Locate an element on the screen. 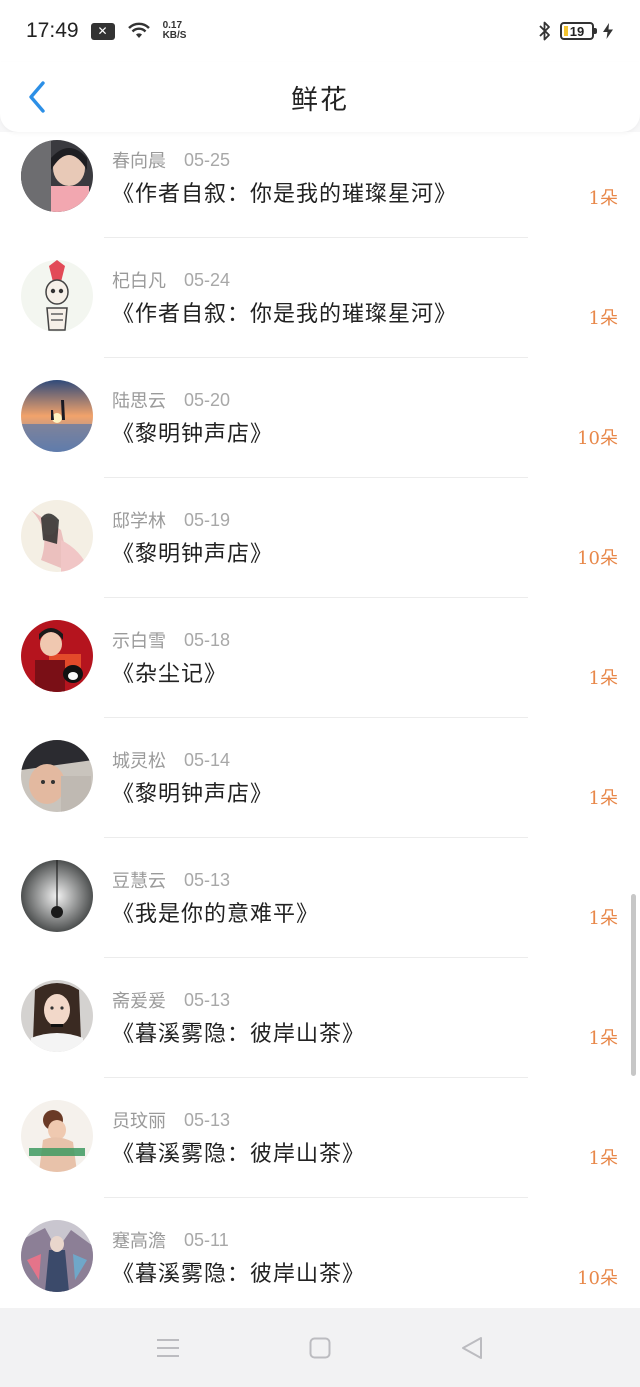  battery-icon: 19 is located at coordinates (578, 31).